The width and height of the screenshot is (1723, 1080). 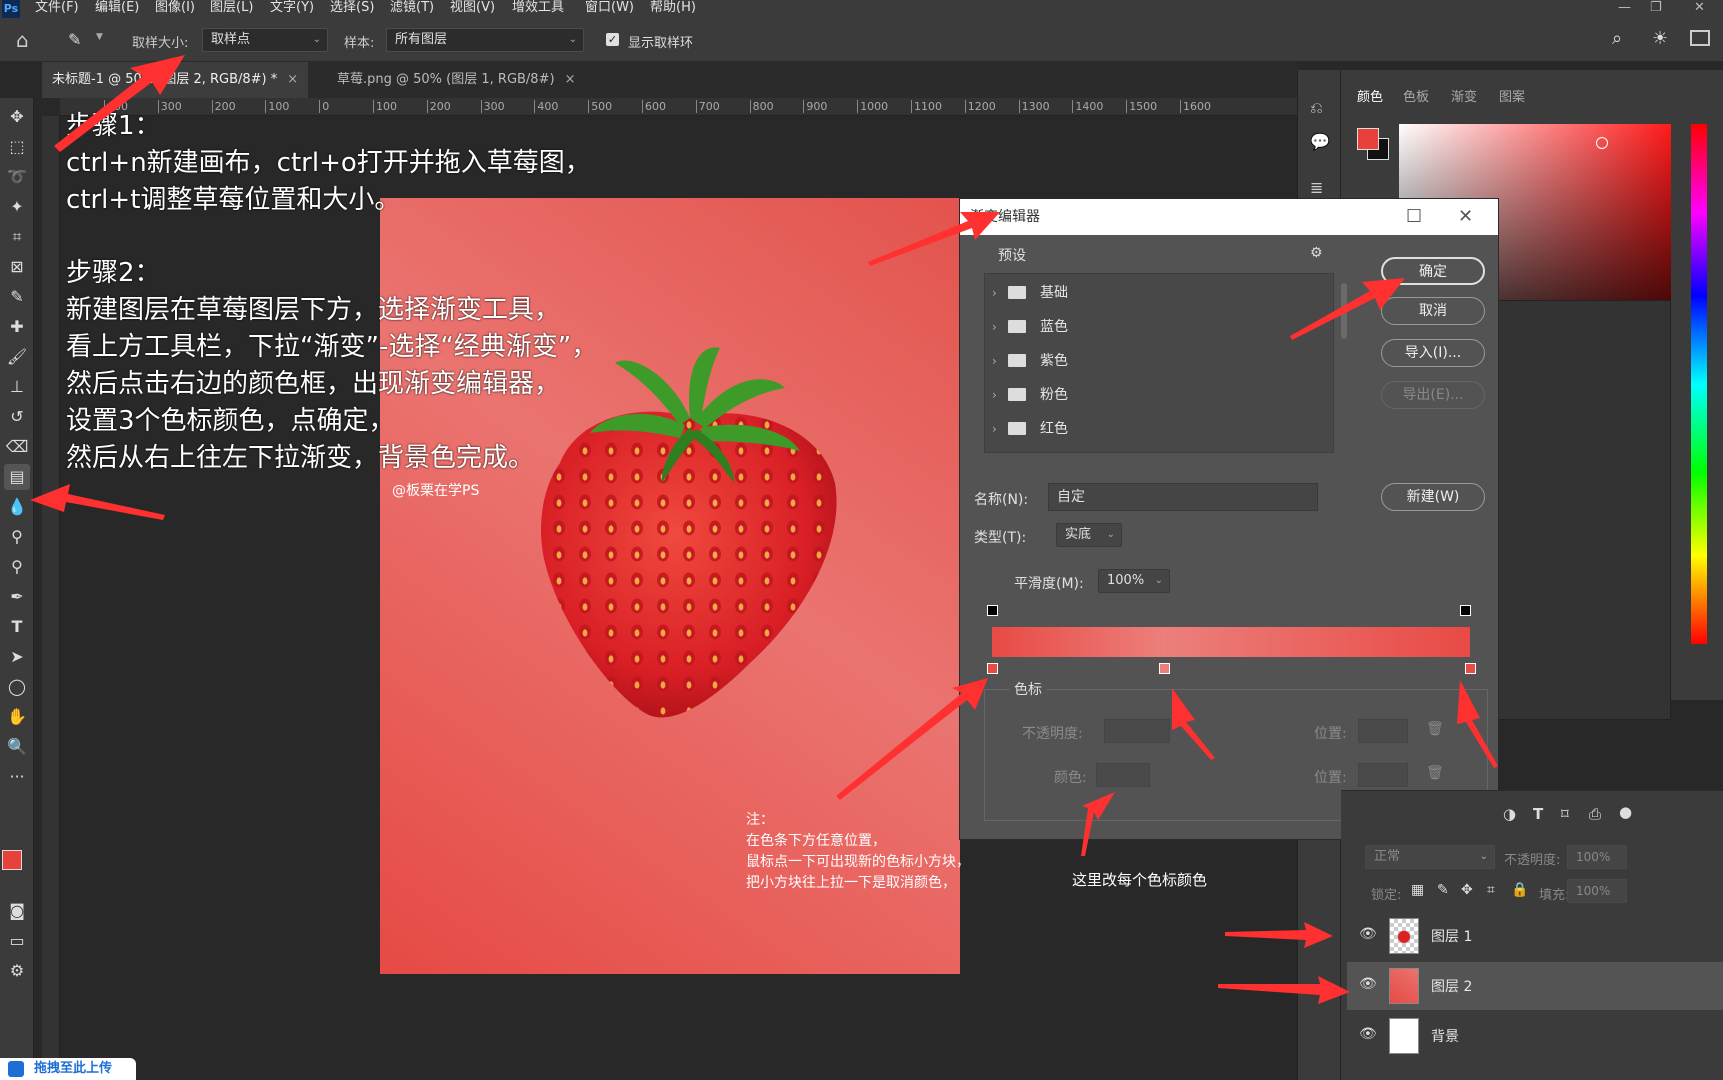 I want to click on close-dialog-icon: ✕, so click(x=1465, y=217).